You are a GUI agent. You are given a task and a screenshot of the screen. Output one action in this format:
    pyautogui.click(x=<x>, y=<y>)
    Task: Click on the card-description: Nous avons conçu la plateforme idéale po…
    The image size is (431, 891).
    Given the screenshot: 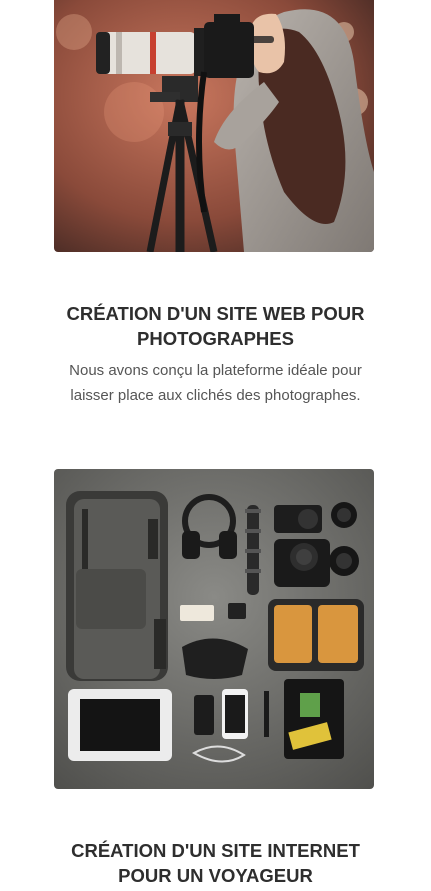 What is the action you would take?
    pyautogui.click(x=215, y=383)
    